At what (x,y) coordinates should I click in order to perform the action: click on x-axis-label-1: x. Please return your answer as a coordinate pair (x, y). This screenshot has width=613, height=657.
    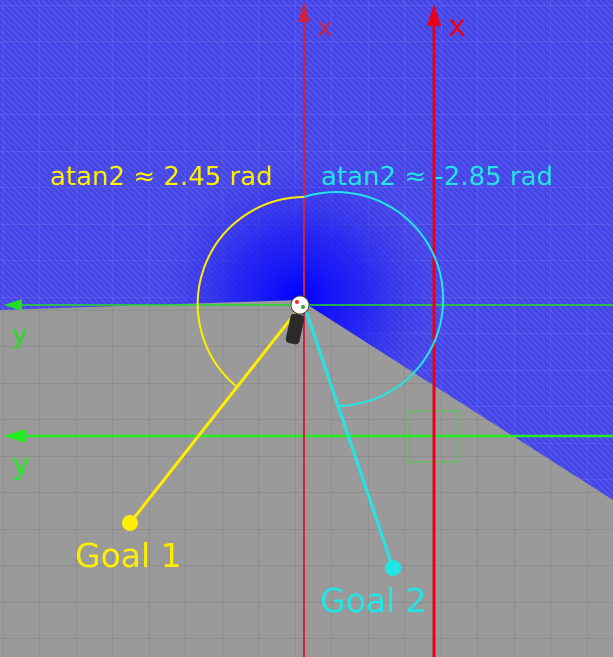
    Looking at the image, I should click on (324, 28).